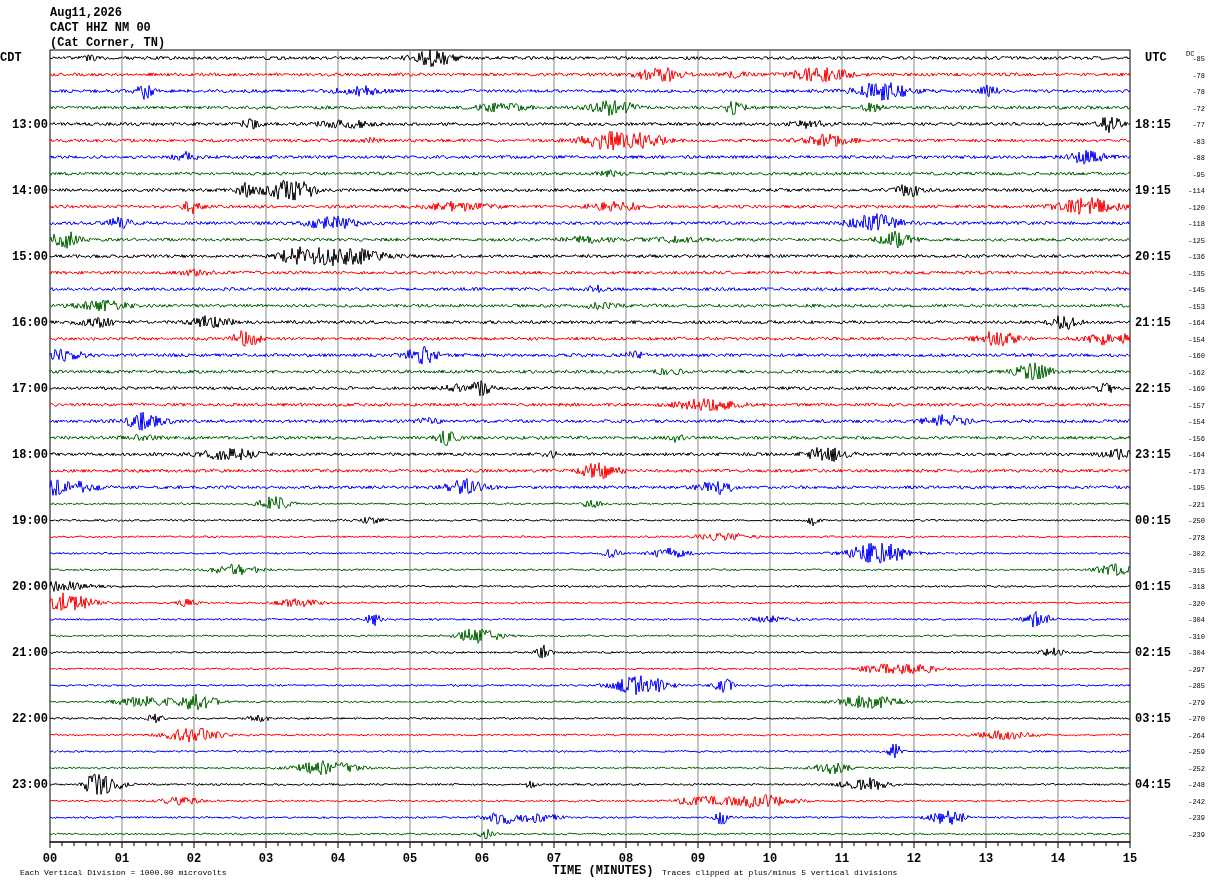 This screenshot has width=1210, height=886. I want to click on timezone-label: CDT, so click(11, 58).